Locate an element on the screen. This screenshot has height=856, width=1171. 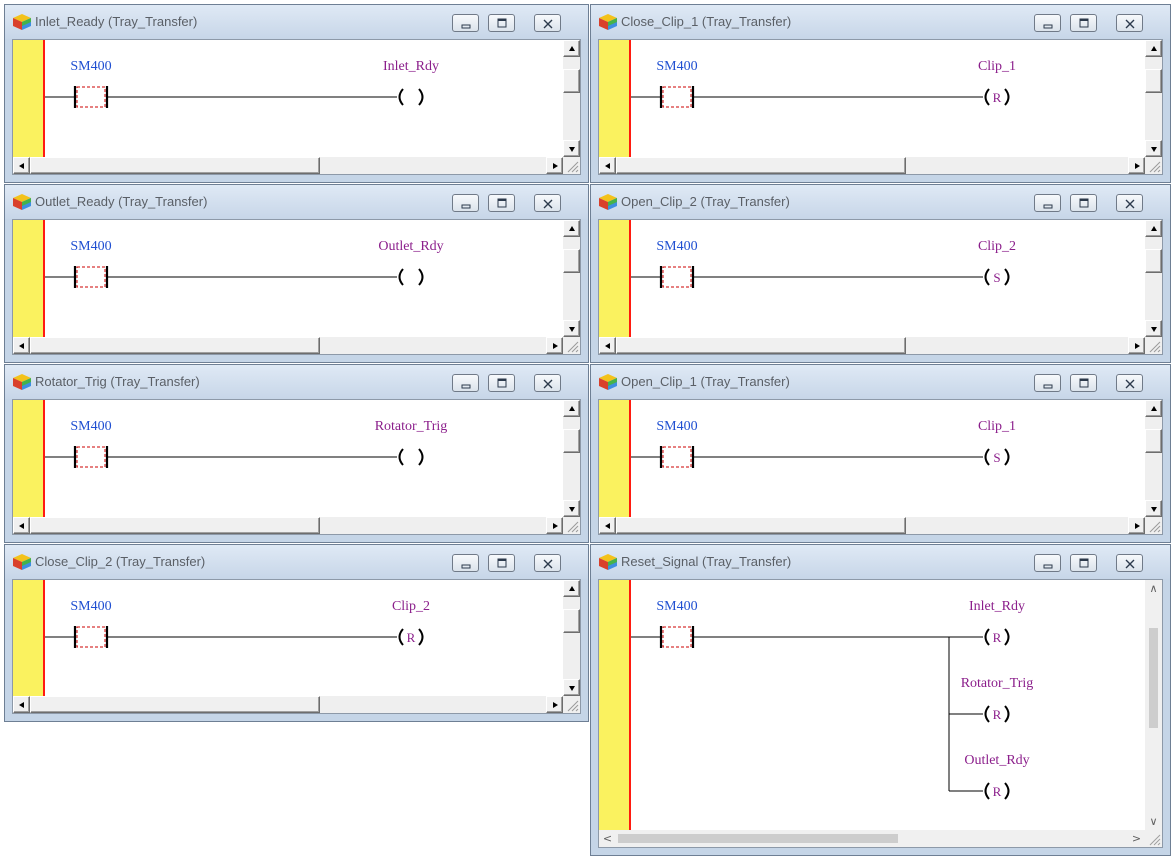
ladder-editor-area: SM400 R Clip_2 is located at coordinates (296, 646).